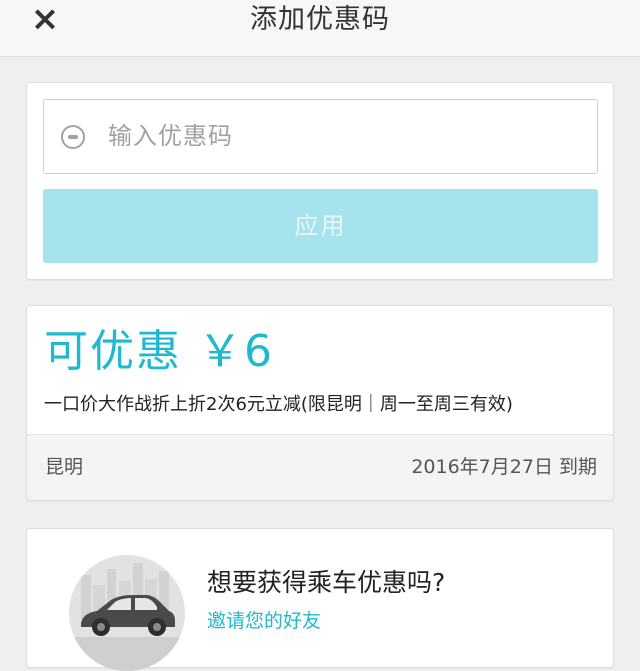 The image size is (640, 671). Describe the element at coordinates (73, 137) in the screenshot. I see `promo-tag-icon` at that location.